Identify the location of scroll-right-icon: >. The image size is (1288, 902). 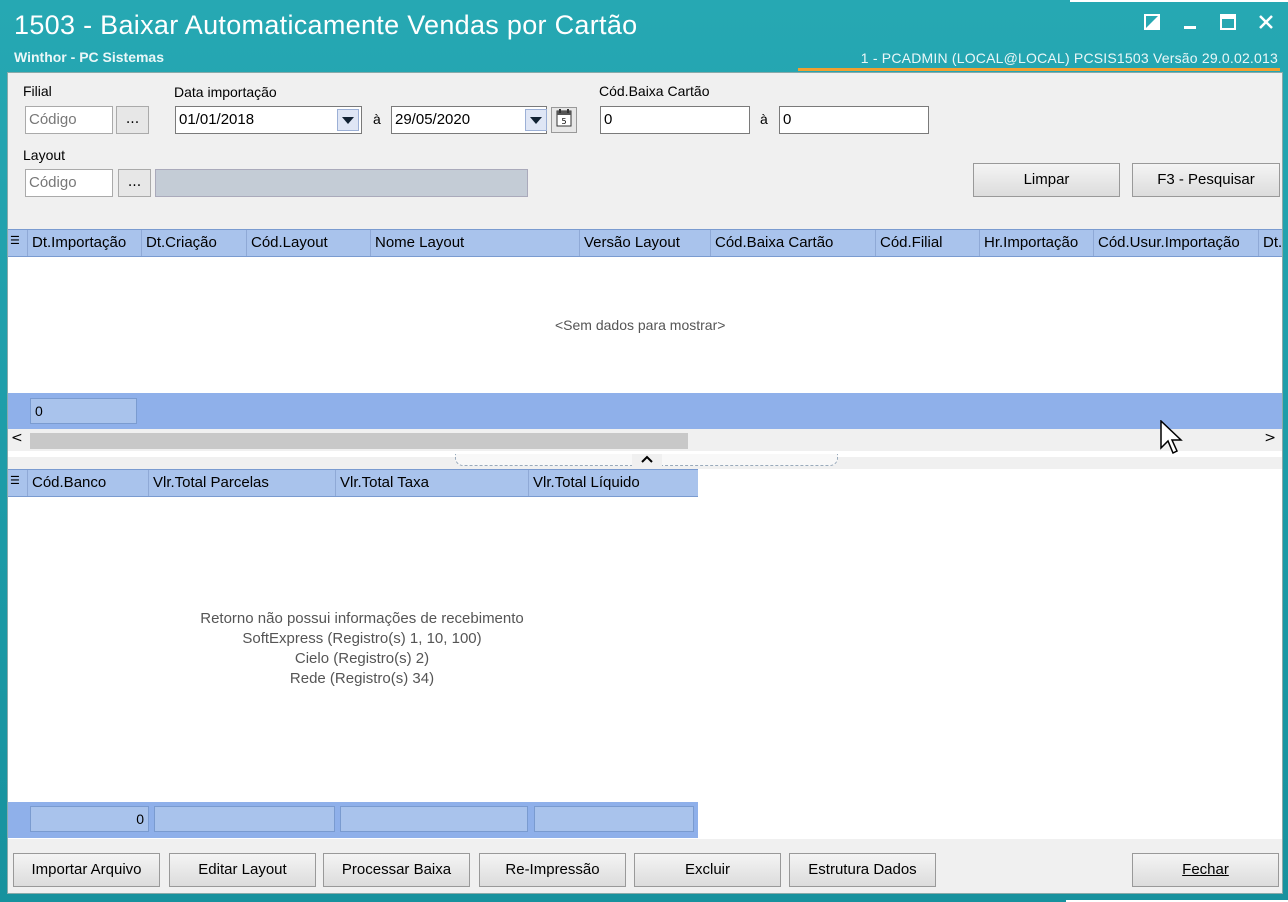
(1270, 438).